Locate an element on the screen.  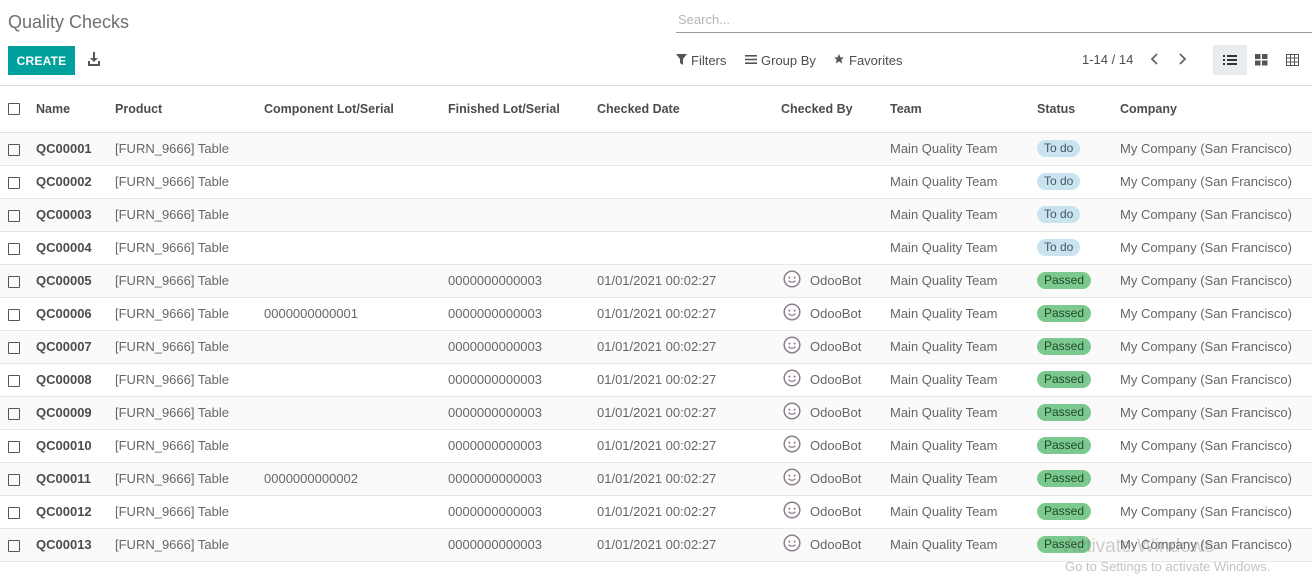
filters-label: Filters is located at coordinates (709, 60).